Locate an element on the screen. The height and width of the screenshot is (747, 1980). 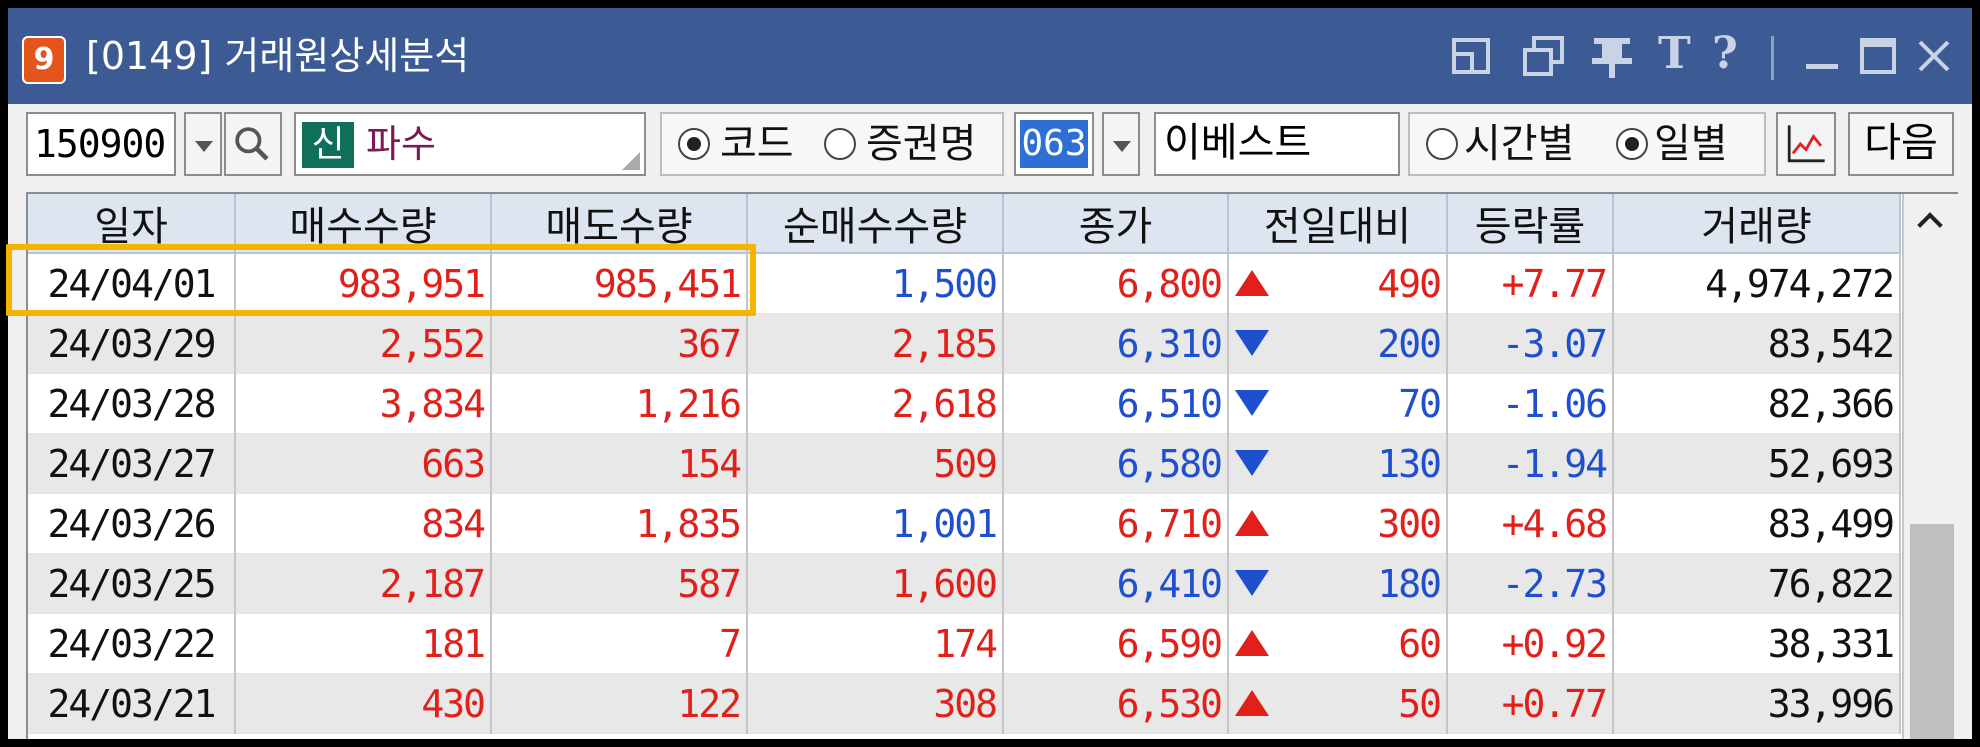
radio-stock-name is located at coordinates (840, 144).